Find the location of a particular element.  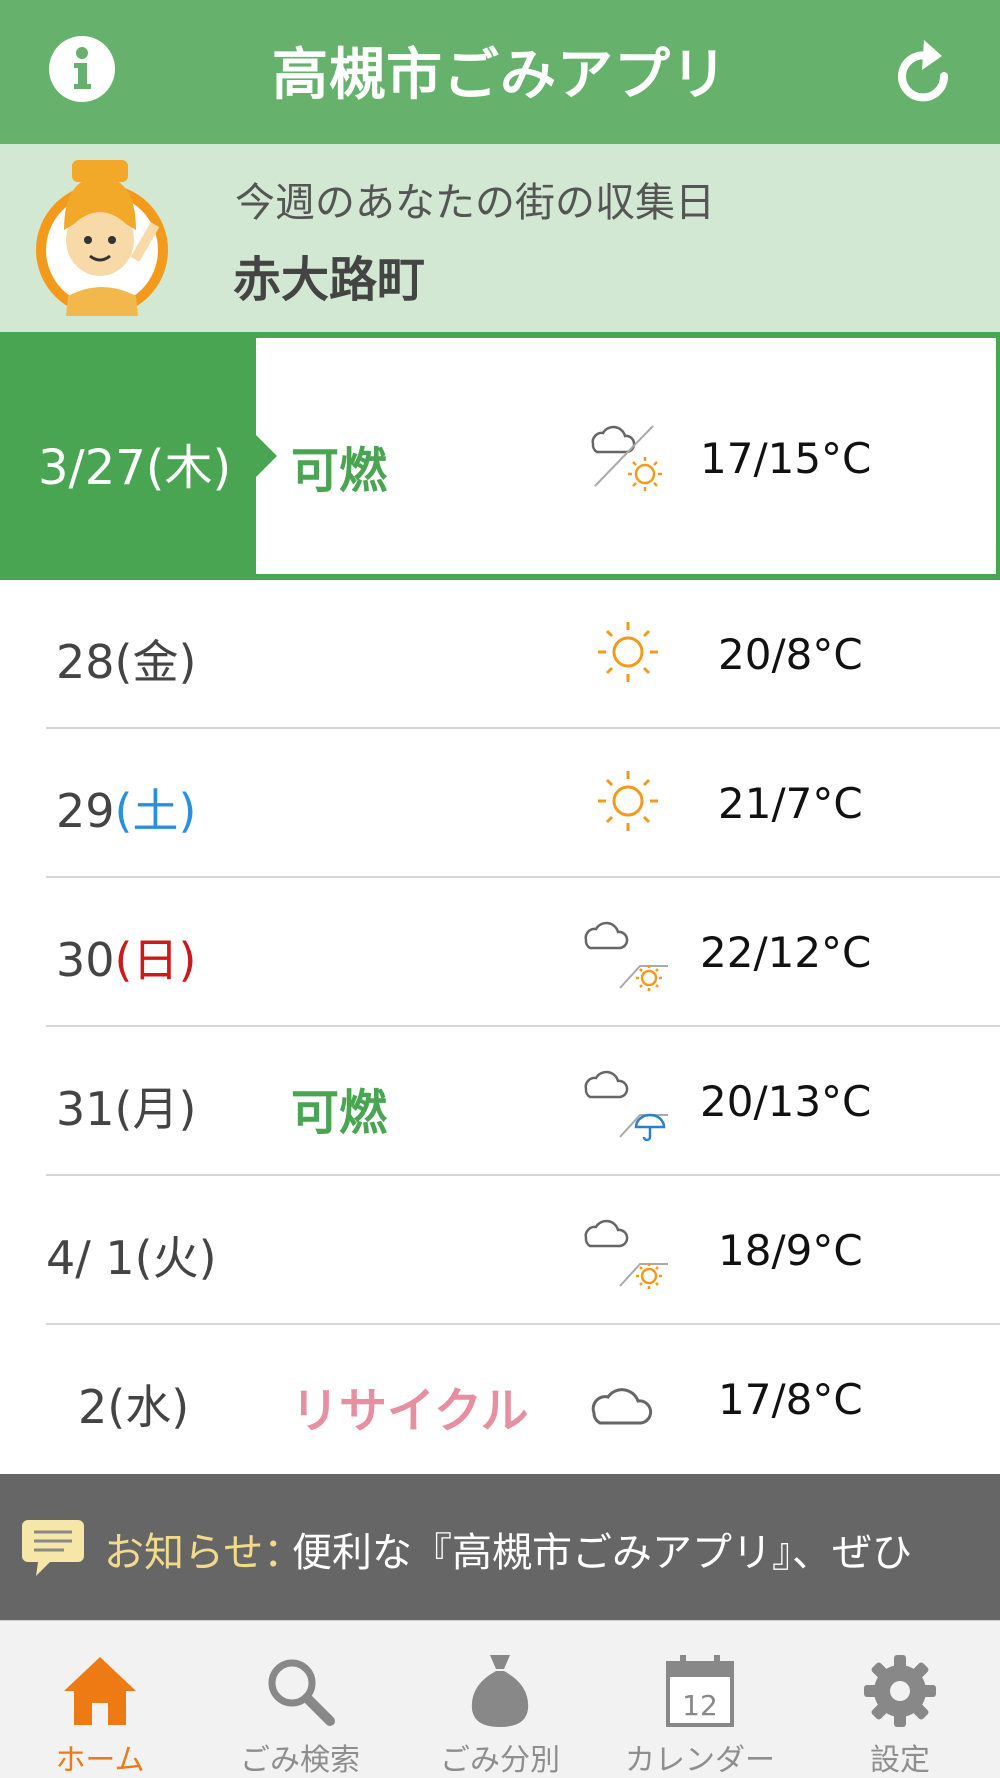

day-date: 29(土) is located at coordinates (126, 811).